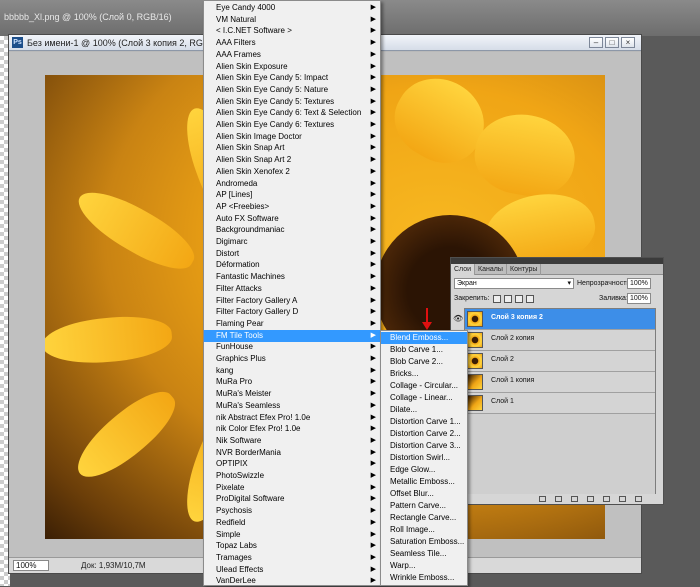 This screenshot has height=587, width=700. What do you see at coordinates (292, 558) in the screenshot?
I see `filter-menu-item-tramages: Tramages ▶` at bounding box center [292, 558].